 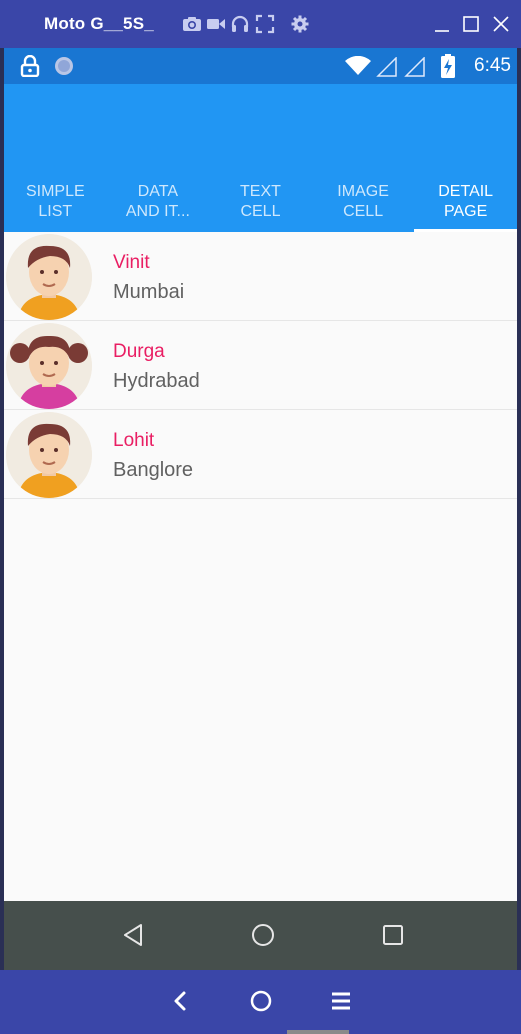 What do you see at coordinates (131, 262) in the screenshot?
I see `person-name: Vinit` at bounding box center [131, 262].